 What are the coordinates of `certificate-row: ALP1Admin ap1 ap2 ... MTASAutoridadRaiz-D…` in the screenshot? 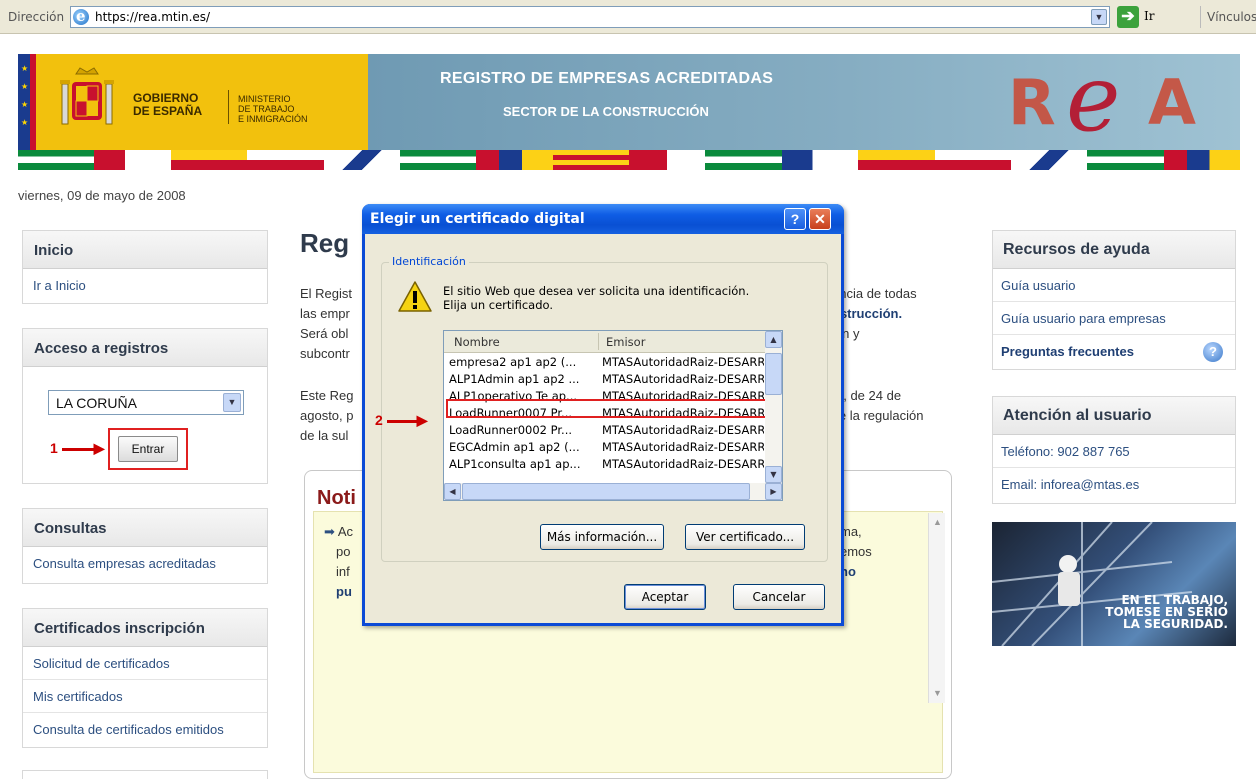 It's located at (604, 379).